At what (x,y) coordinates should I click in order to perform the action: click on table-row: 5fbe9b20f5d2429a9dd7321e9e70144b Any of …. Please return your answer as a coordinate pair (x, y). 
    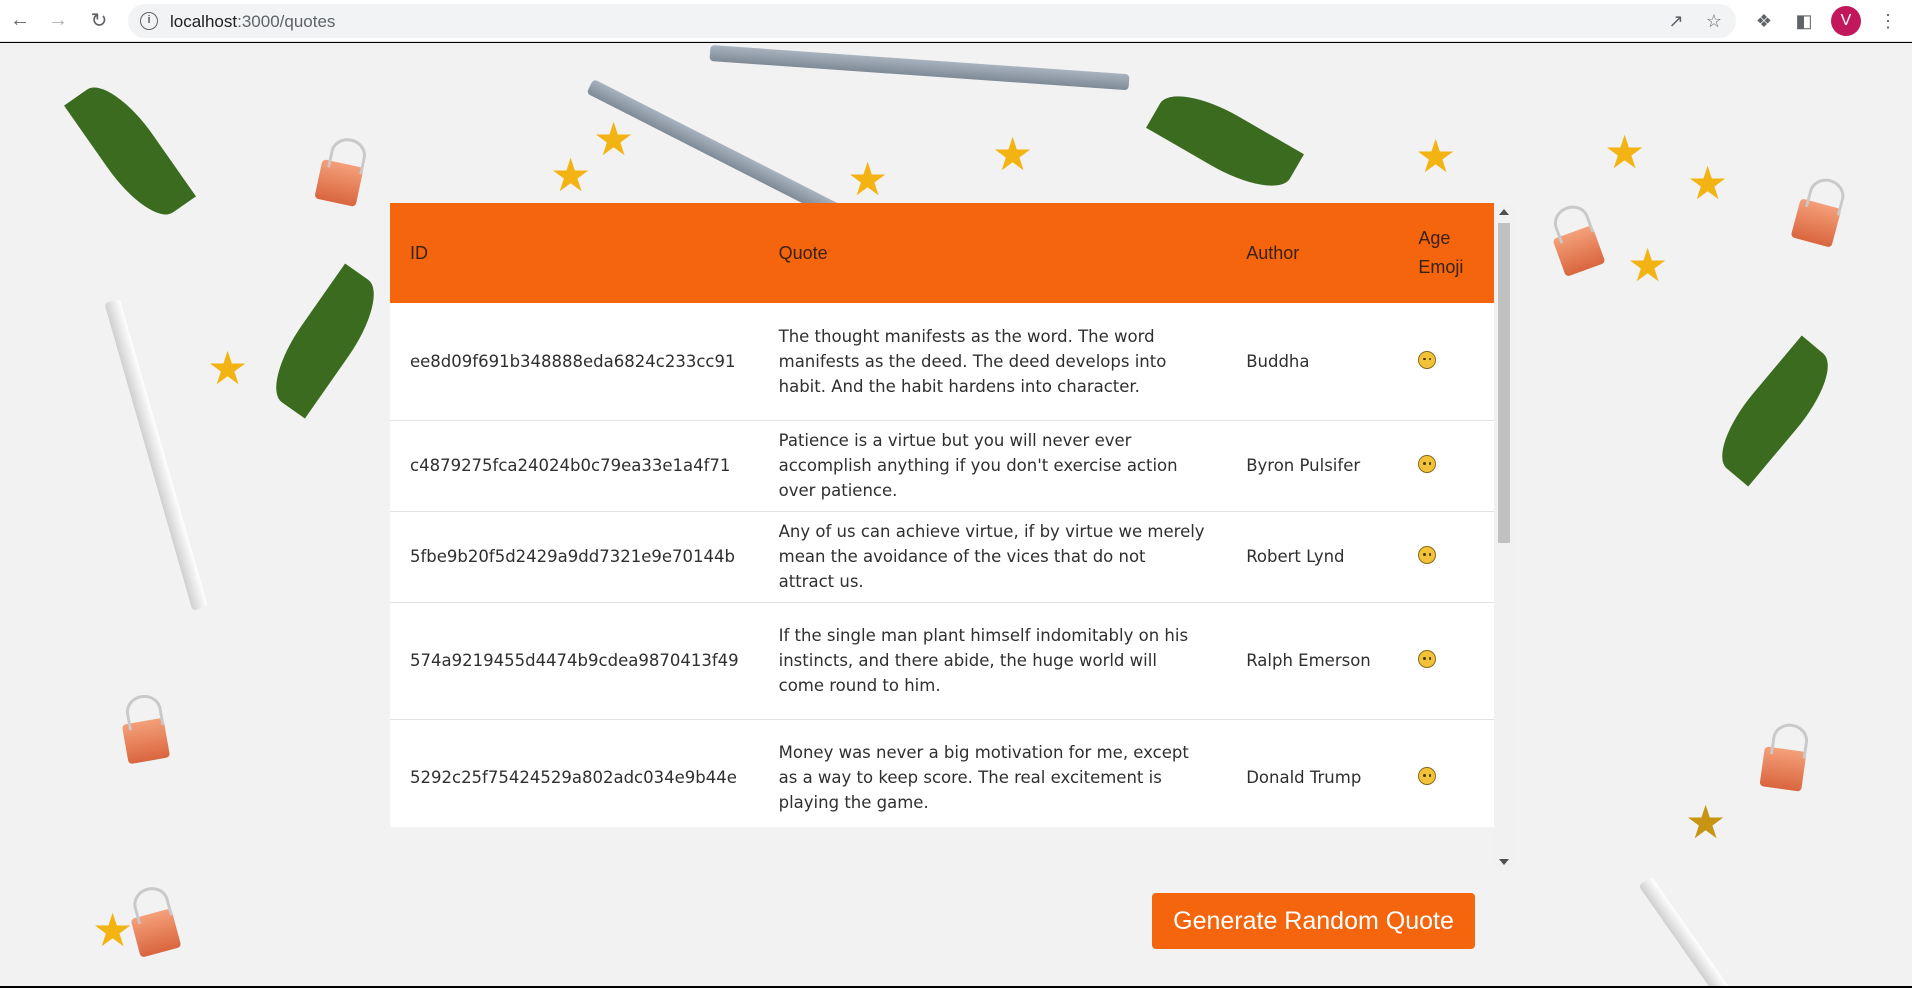
    Looking at the image, I should click on (942, 557).